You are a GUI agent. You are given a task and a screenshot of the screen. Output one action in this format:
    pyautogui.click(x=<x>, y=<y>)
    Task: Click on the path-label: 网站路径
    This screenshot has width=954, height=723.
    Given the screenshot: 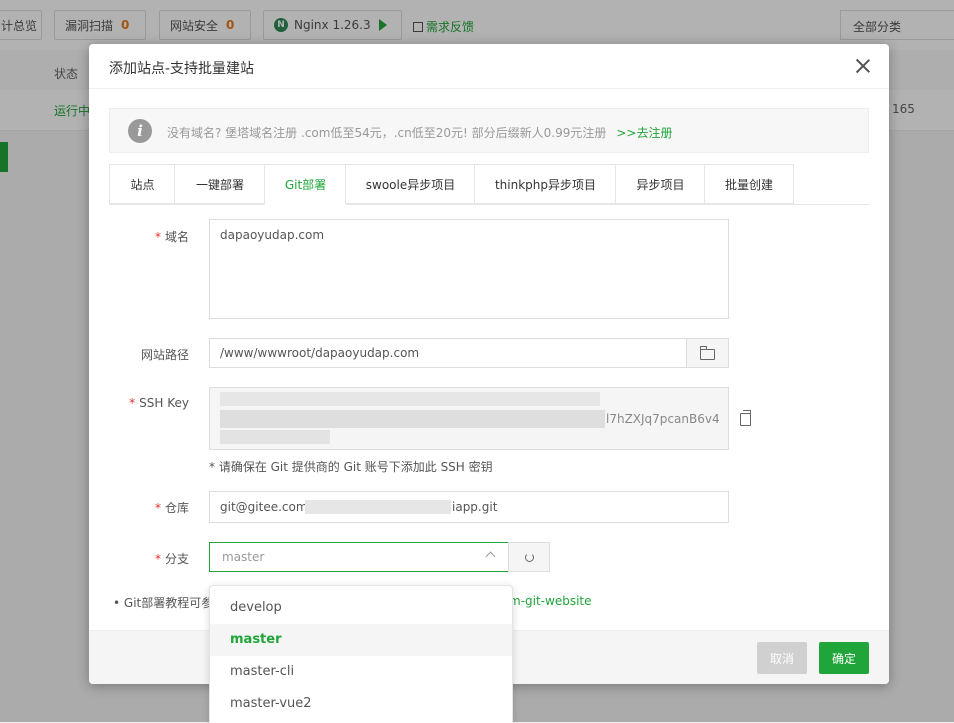 What is the action you would take?
    pyautogui.click(x=164, y=355)
    